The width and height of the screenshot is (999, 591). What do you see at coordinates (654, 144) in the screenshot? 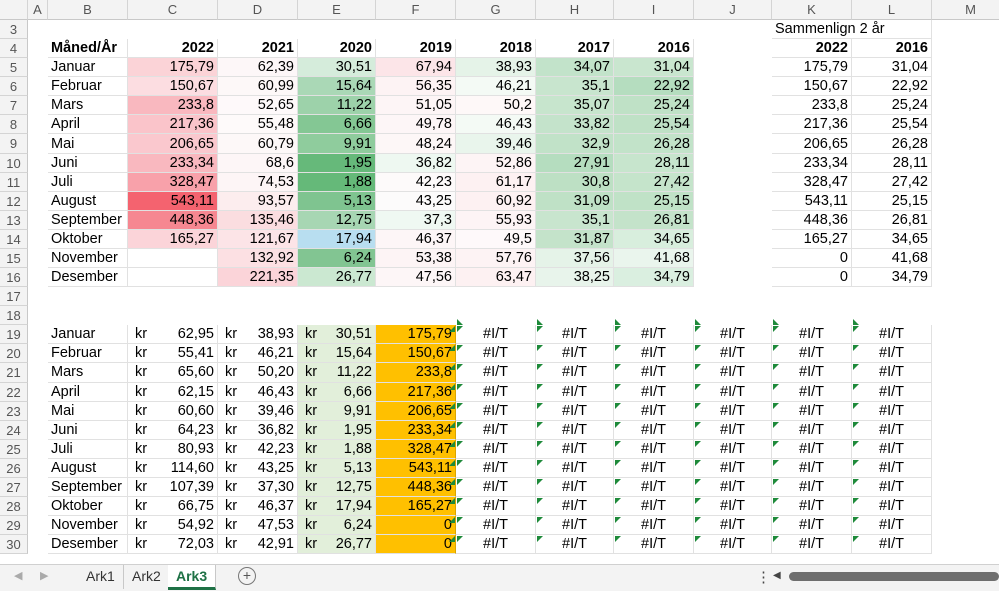
I see `value-cell: 26,28` at bounding box center [654, 144].